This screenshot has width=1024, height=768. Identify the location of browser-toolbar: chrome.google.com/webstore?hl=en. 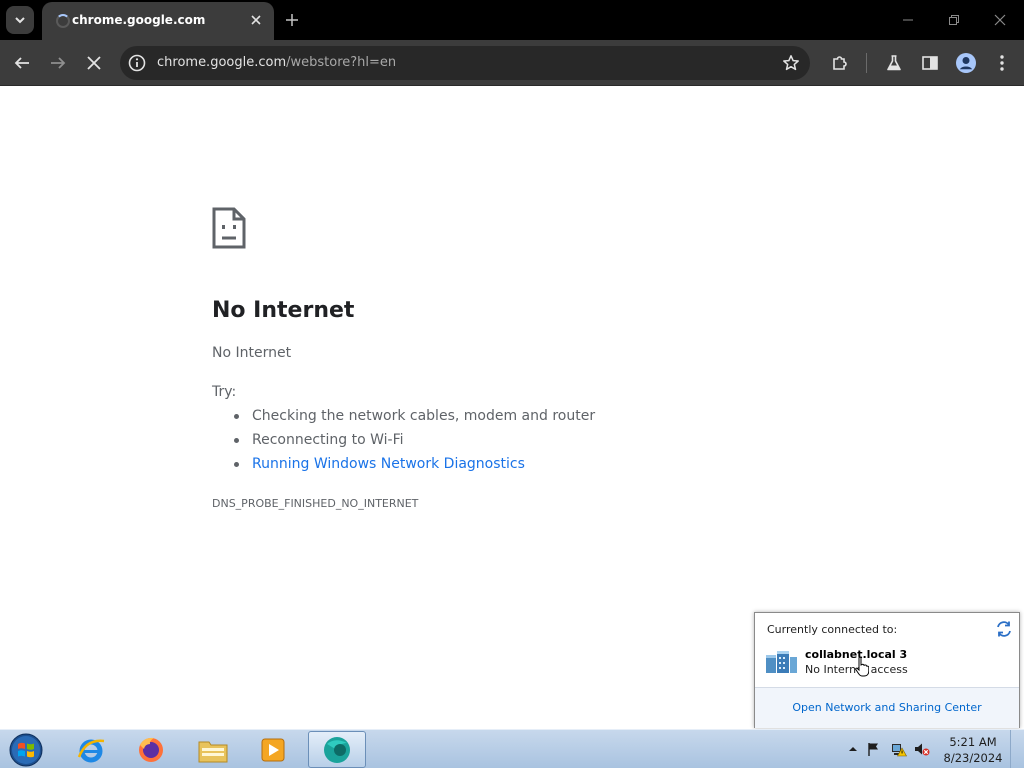
(512, 63).